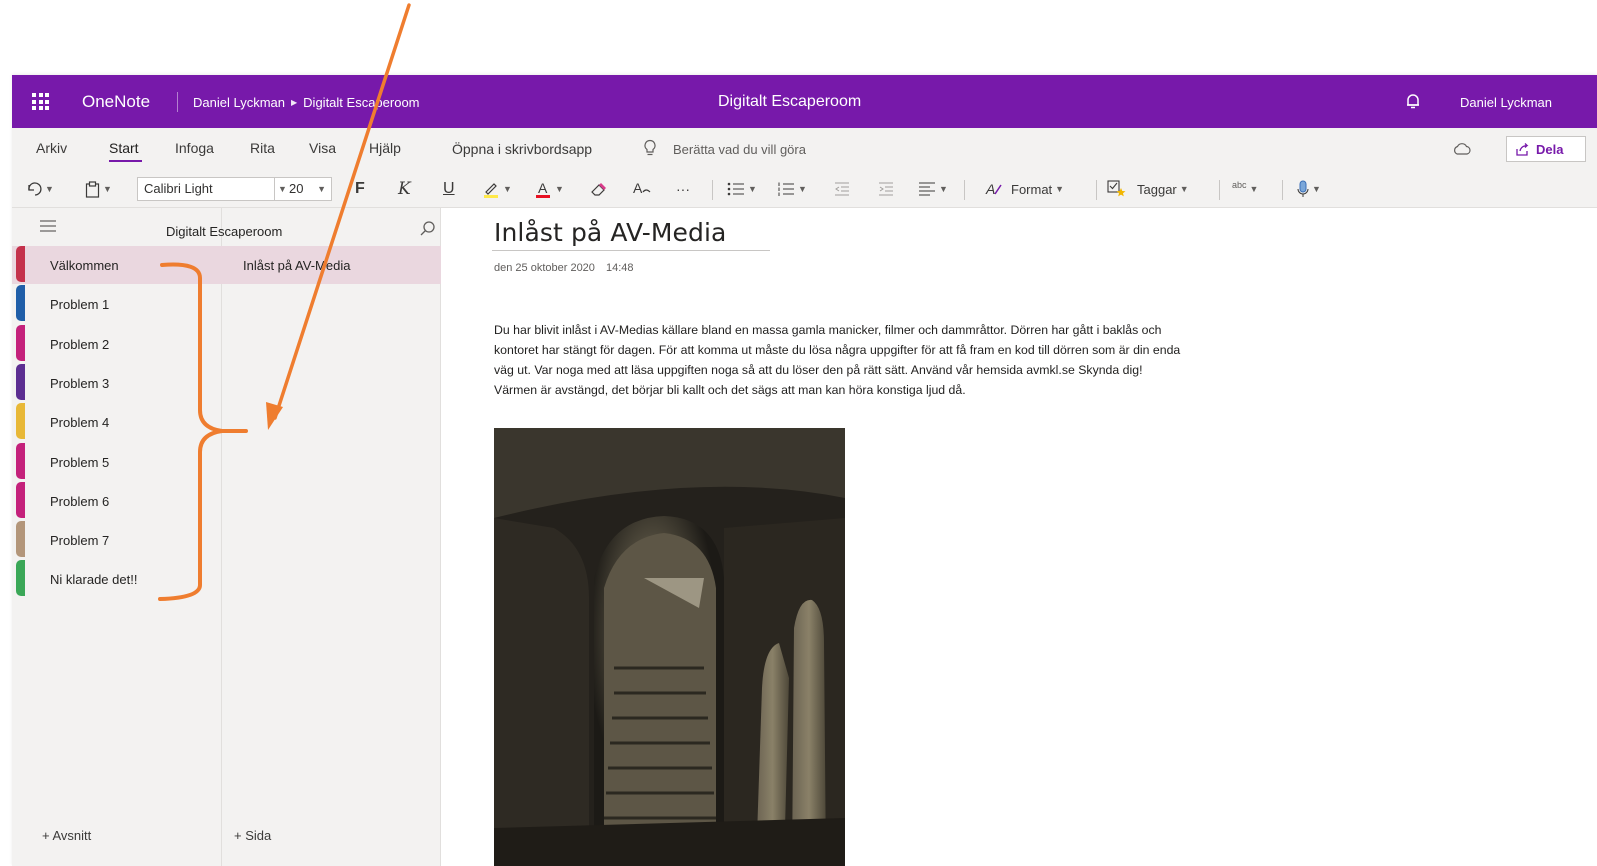  What do you see at coordinates (360, 189) in the screenshot?
I see `bold-button: F` at bounding box center [360, 189].